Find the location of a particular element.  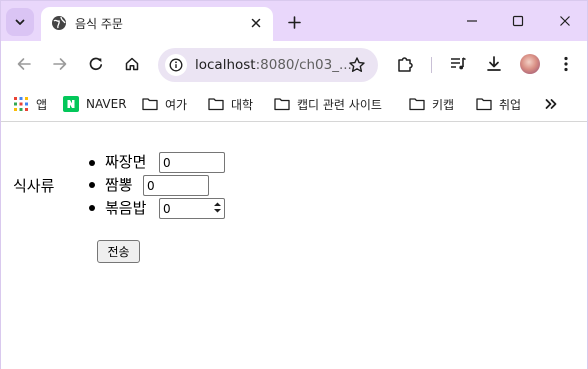

bookmark-label: NAVER is located at coordinates (106, 104).